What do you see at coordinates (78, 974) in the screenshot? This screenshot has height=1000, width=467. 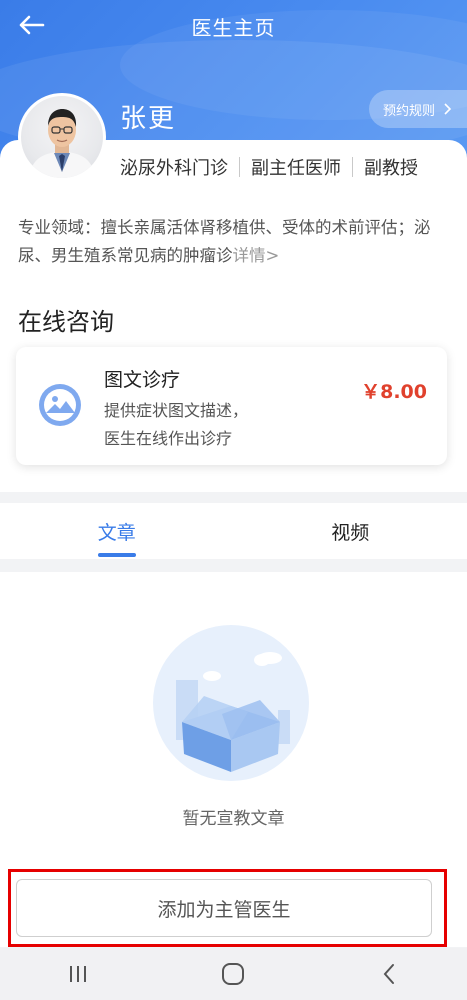 I see `recents-icon` at bounding box center [78, 974].